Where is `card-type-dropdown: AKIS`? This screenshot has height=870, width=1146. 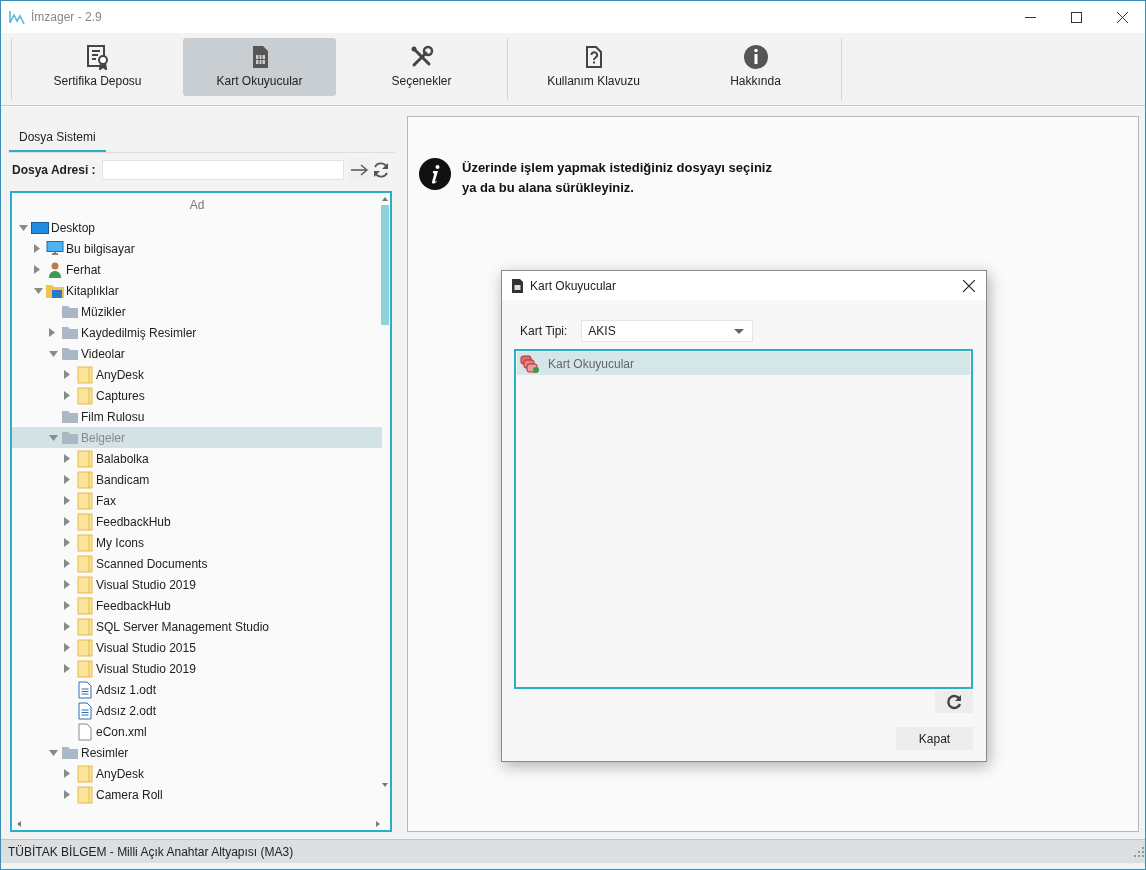
card-type-dropdown: AKIS is located at coordinates (667, 331).